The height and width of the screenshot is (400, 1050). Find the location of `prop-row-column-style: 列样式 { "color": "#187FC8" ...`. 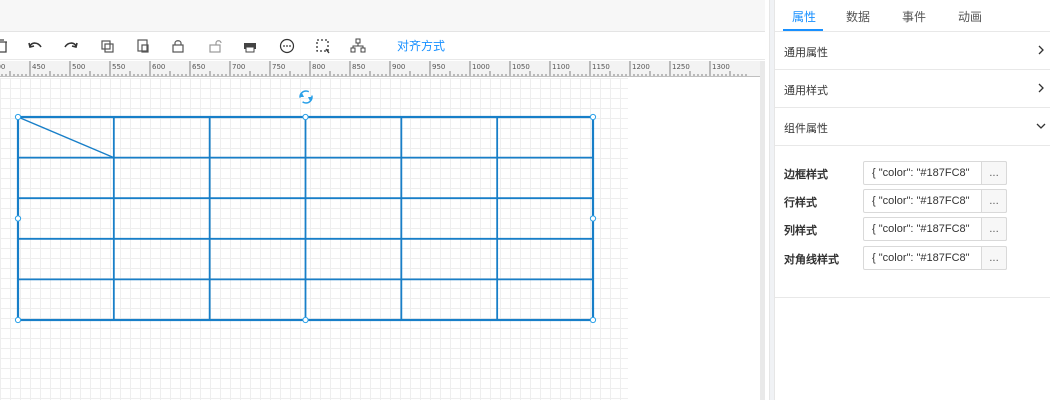

prop-row-column-style: 列样式 { "color": "#187FC8" ... is located at coordinates (917, 229).